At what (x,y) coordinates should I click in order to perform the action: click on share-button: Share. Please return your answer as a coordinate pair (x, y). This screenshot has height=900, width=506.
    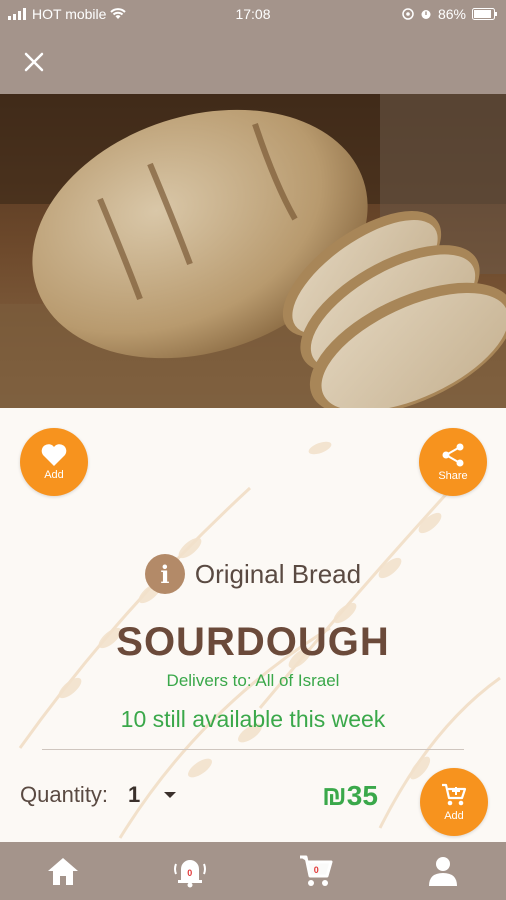
    Looking at the image, I should click on (453, 462).